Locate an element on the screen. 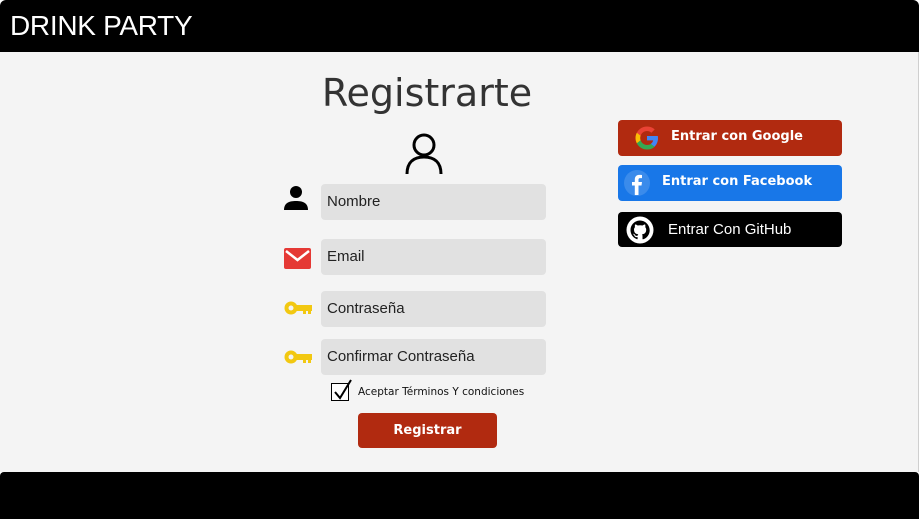 This screenshot has width=920, height=521. facebook-login-button: Entrar con Facebook is located at coordinates (730, 183).